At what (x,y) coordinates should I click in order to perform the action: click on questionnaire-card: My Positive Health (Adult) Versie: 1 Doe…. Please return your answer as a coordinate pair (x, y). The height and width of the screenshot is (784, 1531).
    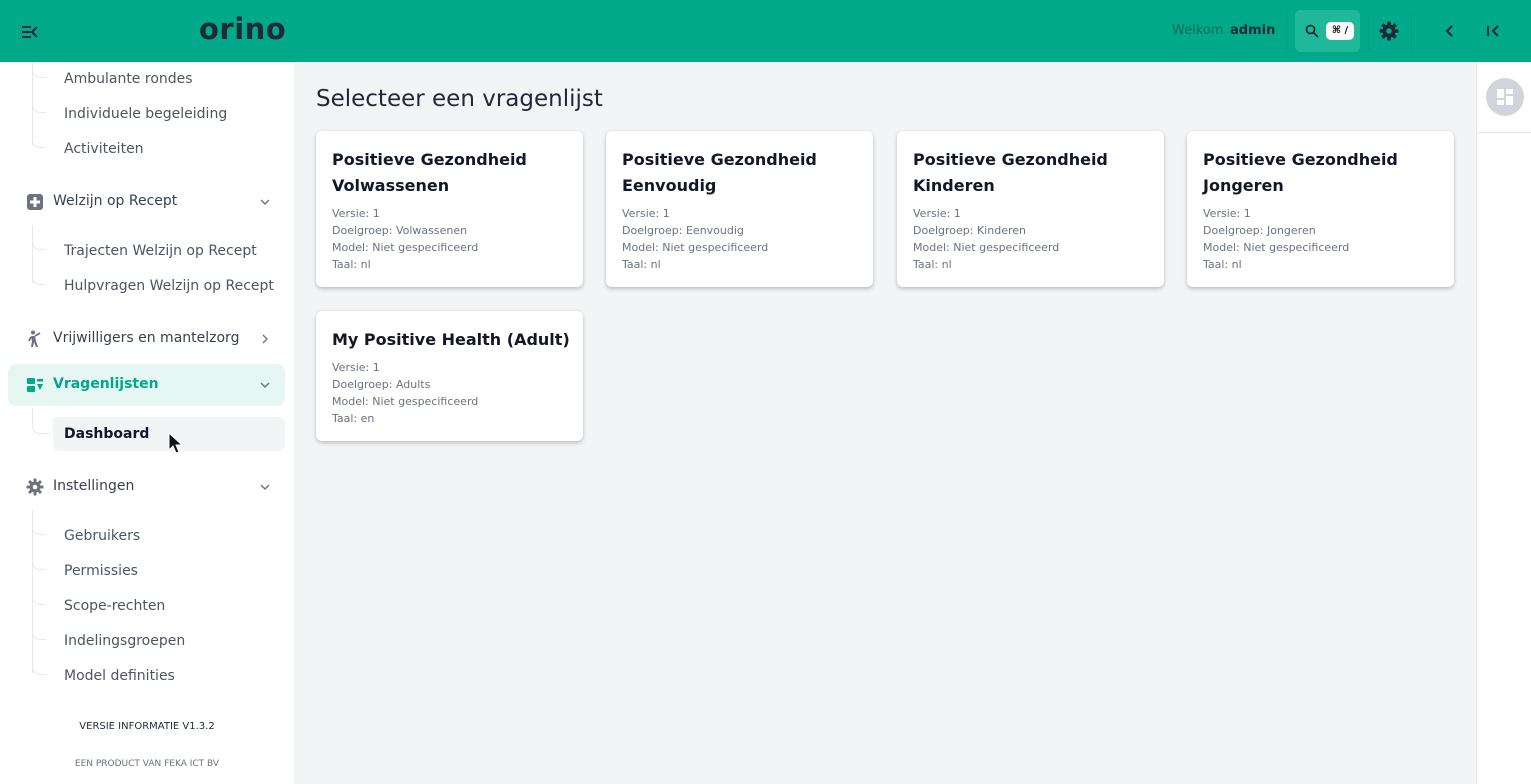
    Looking at the image, I should click on (449, 376).